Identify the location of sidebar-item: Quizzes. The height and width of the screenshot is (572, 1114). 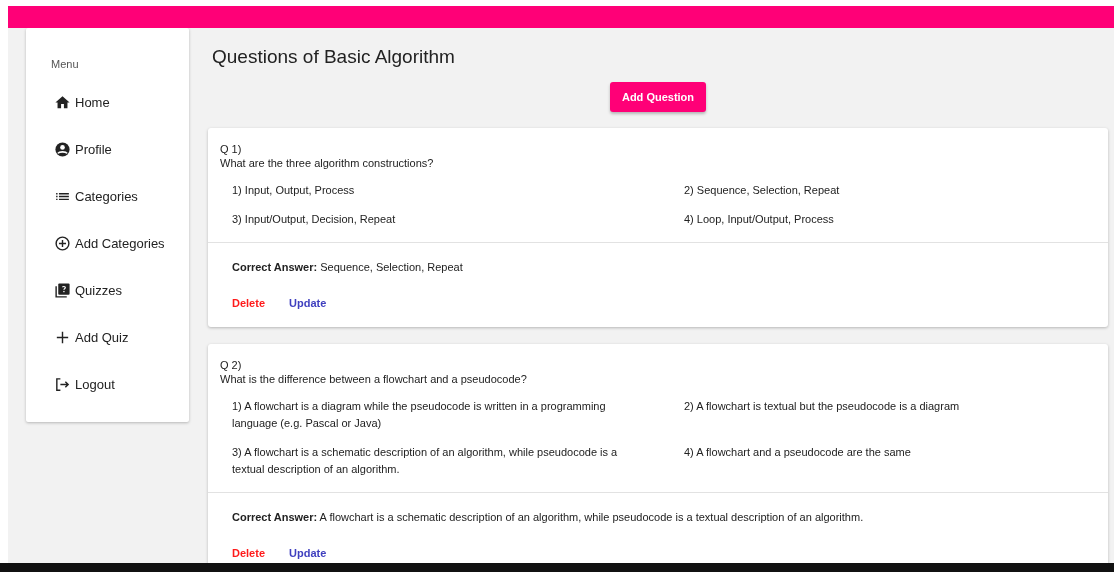
(88, 290).